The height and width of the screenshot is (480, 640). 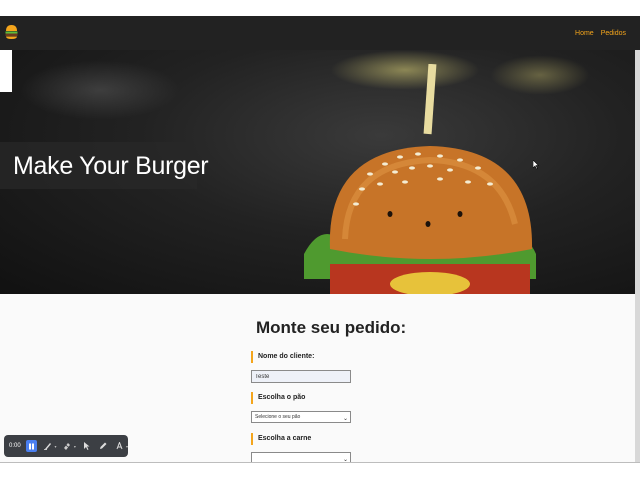 What do you see at coordinates (11, 32) in the screenshot?
I see `burger-logo-icon` at bounding box center [11, 32].